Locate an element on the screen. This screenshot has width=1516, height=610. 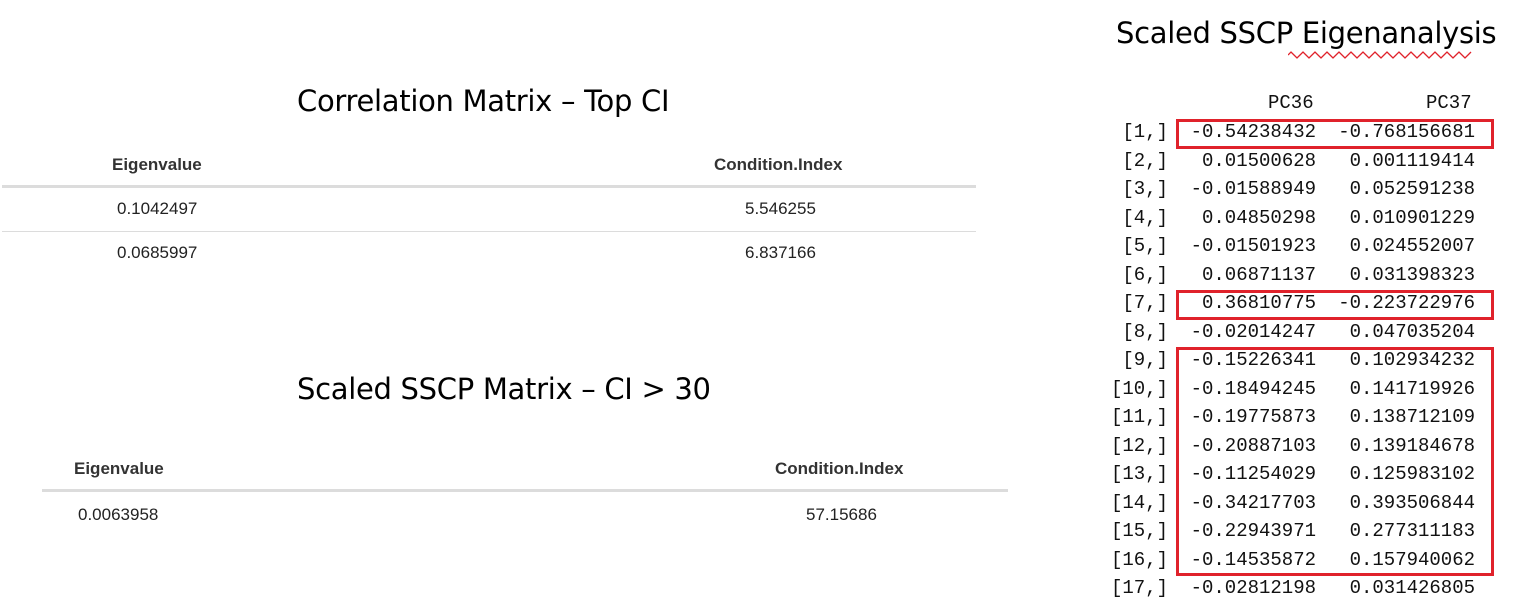
pc36-value: -0.02014247 is located at coordinates (1253, 331).